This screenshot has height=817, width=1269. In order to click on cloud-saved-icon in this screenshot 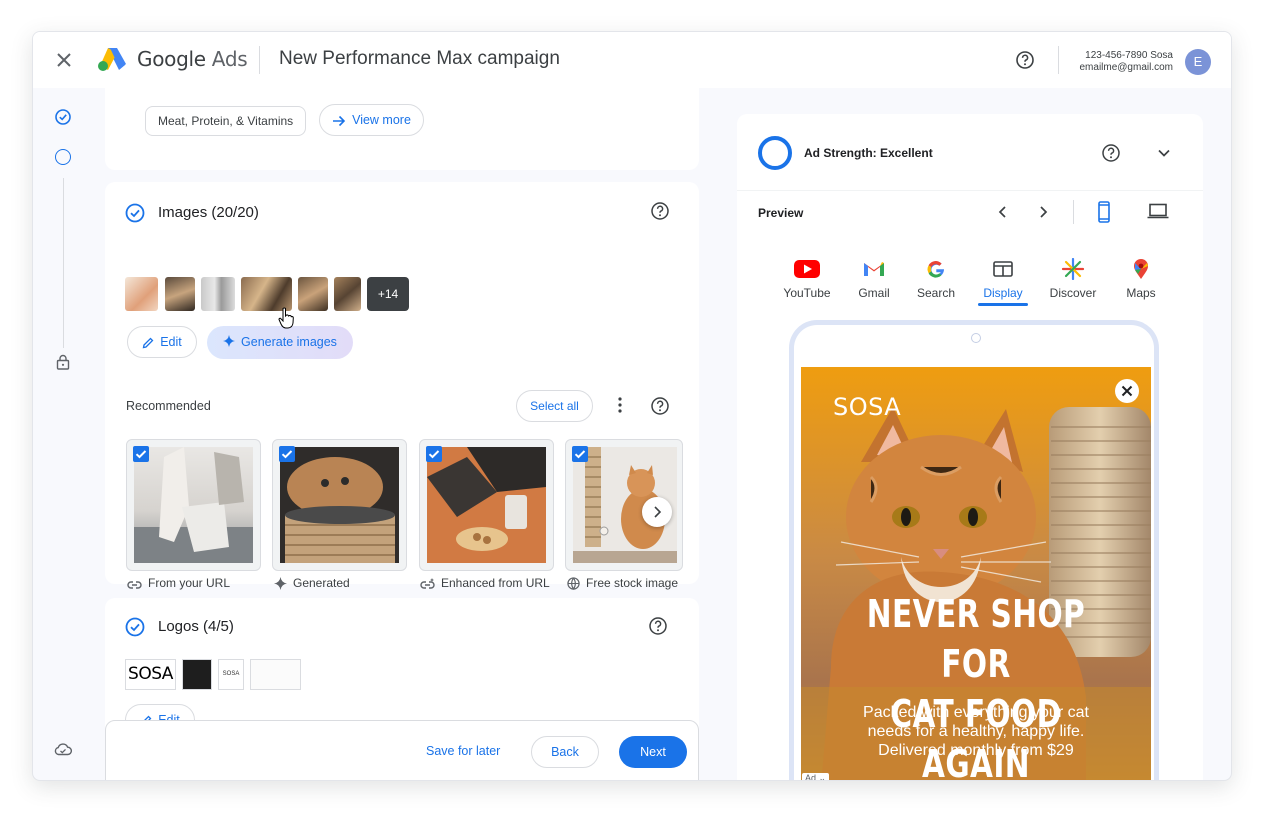, I will do `click(63, 749)`.